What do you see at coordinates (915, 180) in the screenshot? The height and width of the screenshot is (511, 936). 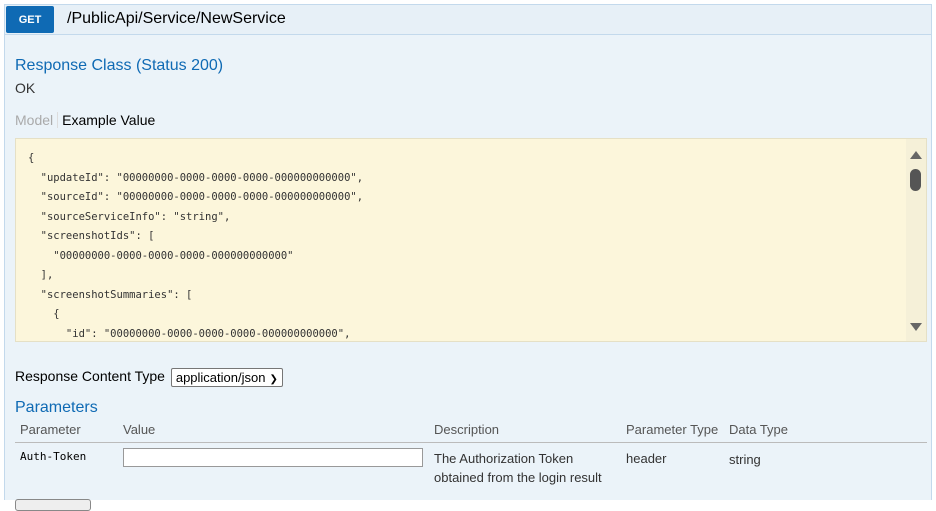 I see `scroll-thumb` at bounding box center [915, 180].